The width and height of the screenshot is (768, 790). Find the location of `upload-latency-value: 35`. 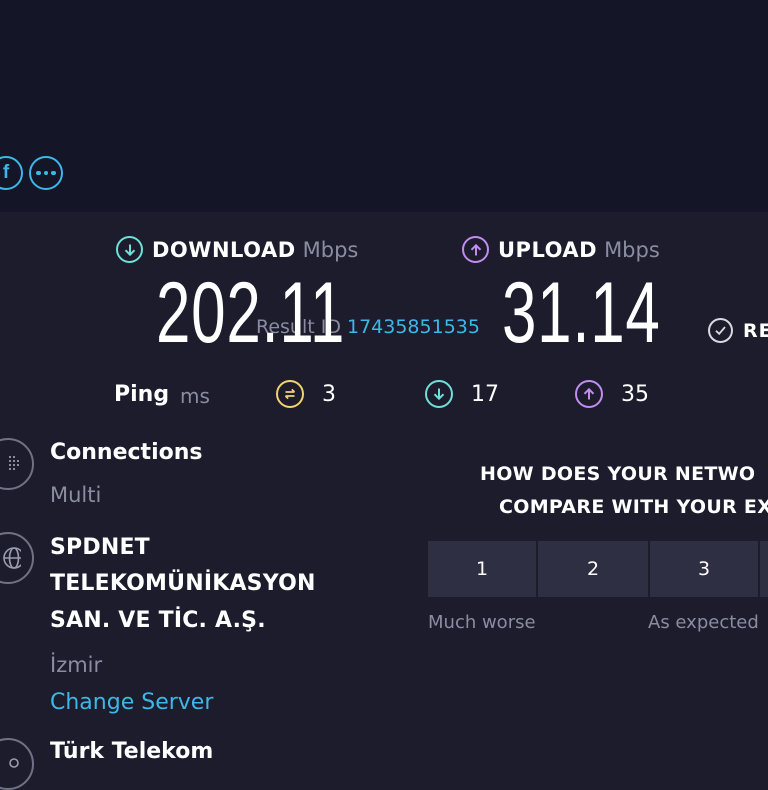

upload-latency-value: 35 is located at coordinates (635, 394).